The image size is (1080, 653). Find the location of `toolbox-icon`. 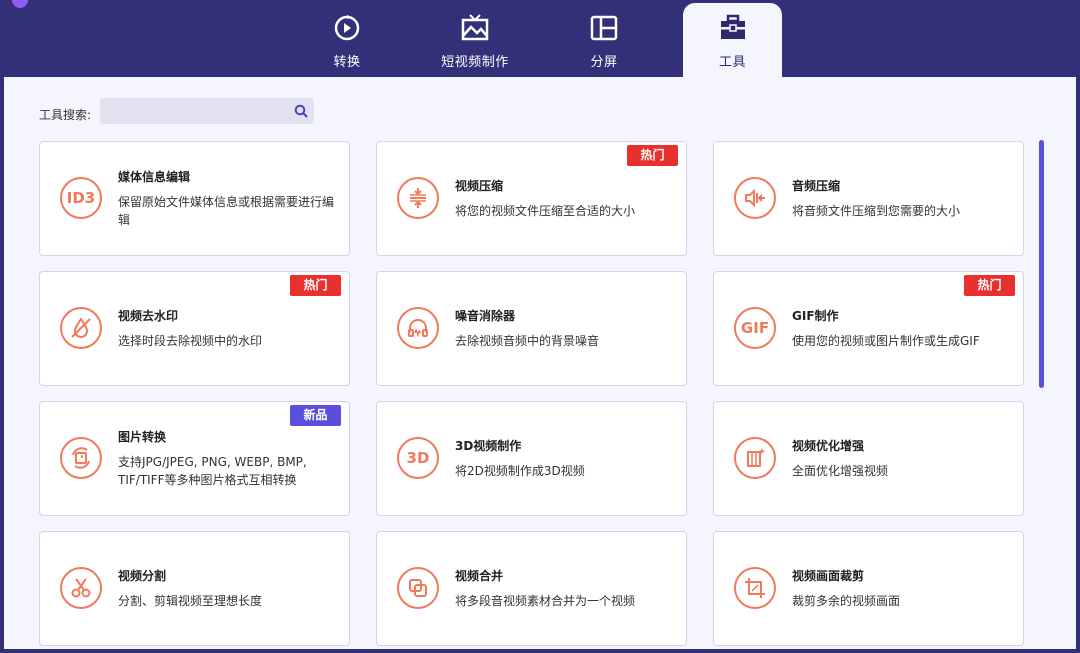

toolbox-icon is located at coordinates (732, 26).